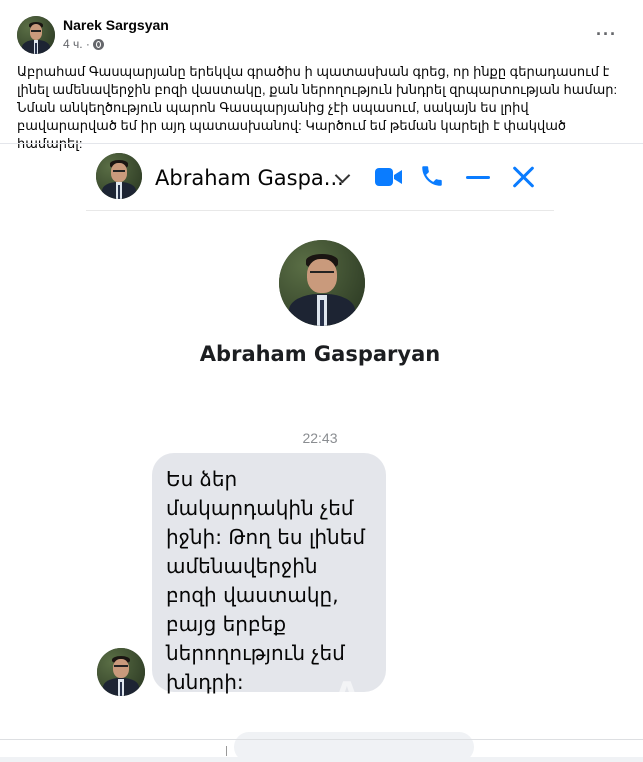  I want to click on close-icon, so click(523, 176).